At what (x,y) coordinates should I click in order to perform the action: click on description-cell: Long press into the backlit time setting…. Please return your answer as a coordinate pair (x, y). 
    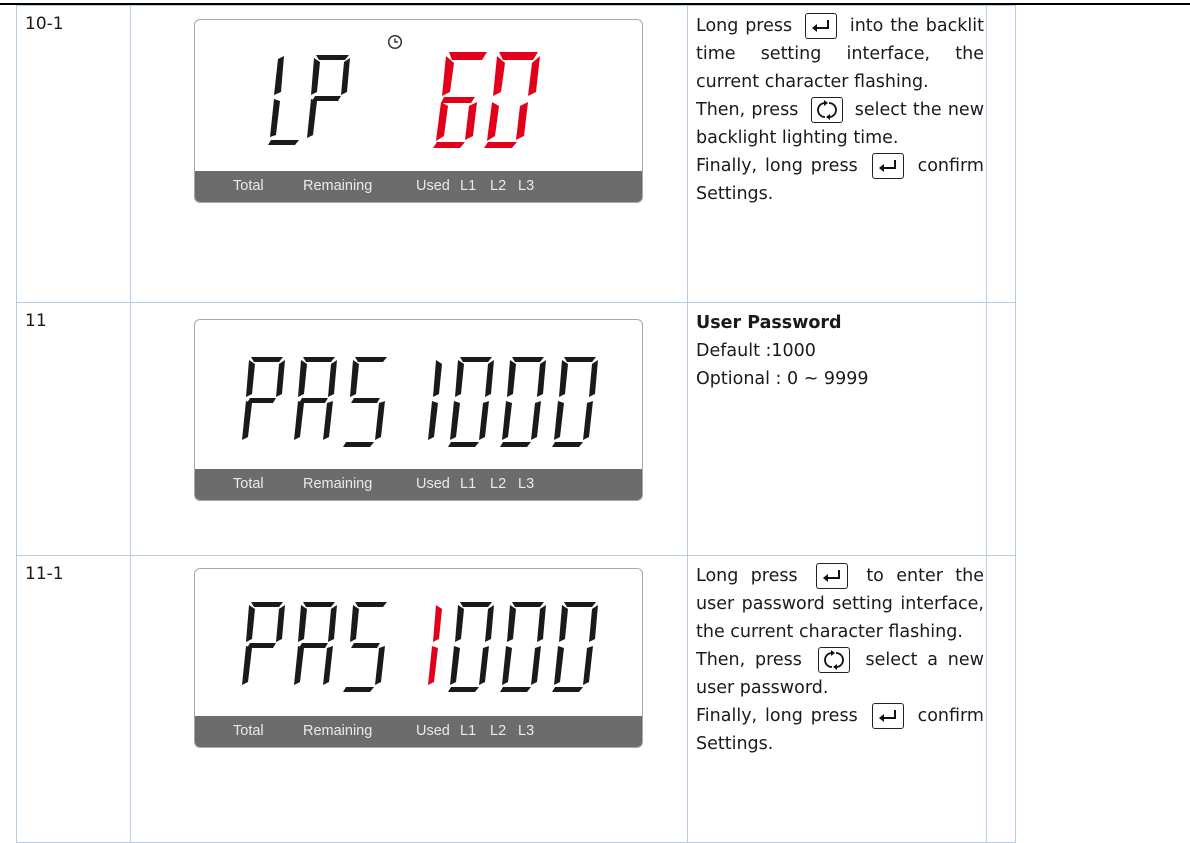
    Looking at the image, I should click on (837, 154).